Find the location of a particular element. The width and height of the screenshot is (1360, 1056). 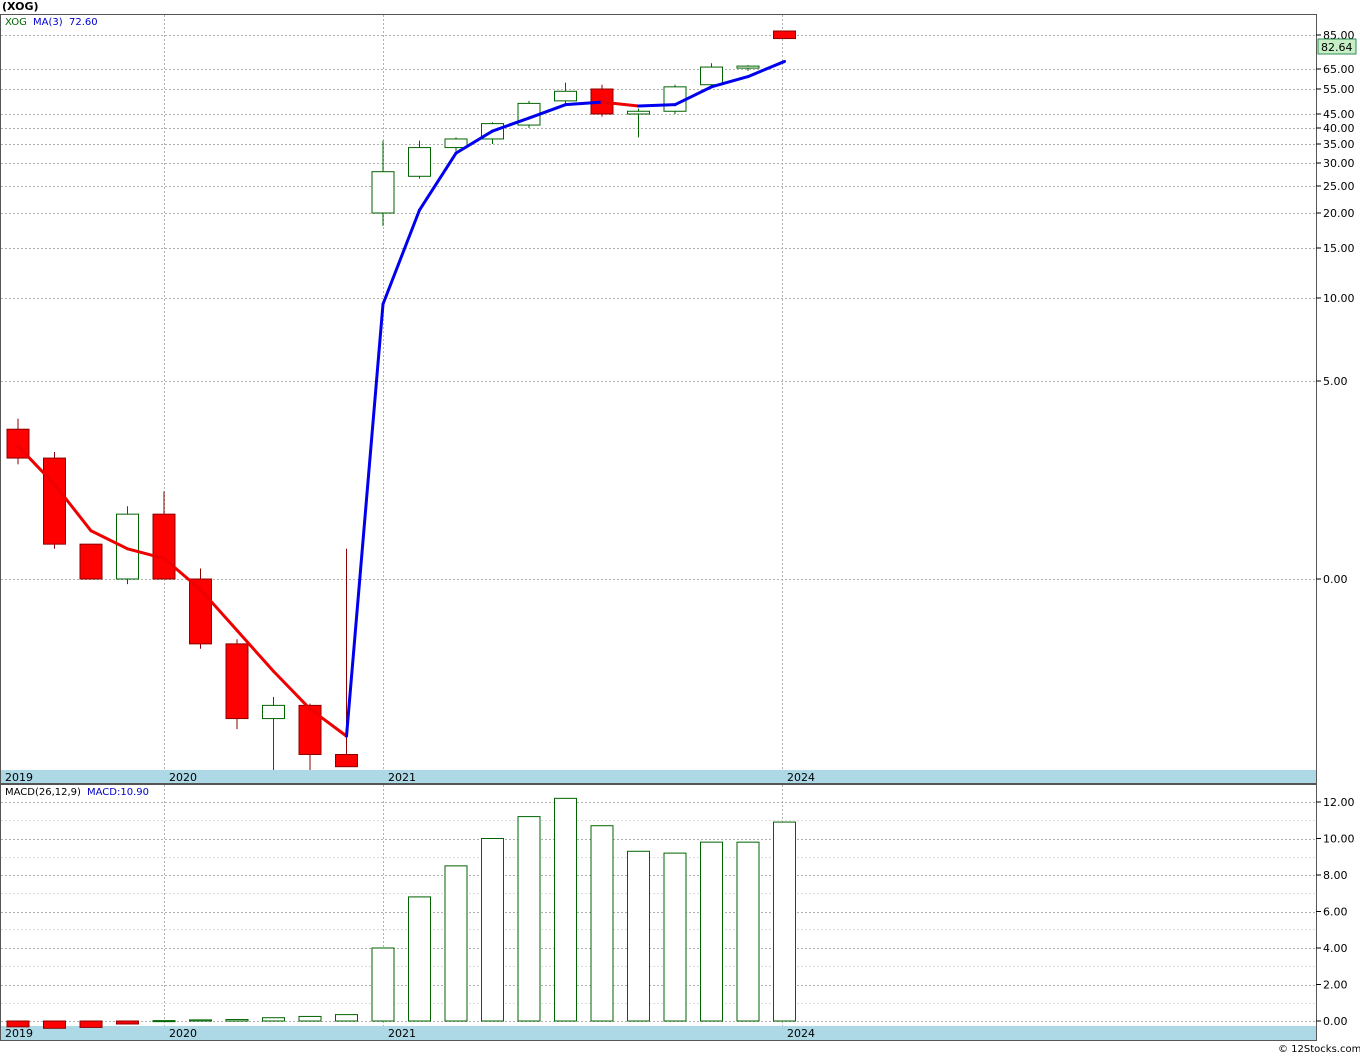

price-y-tick-label: 45.00 is located at coordinates (1339, 114).